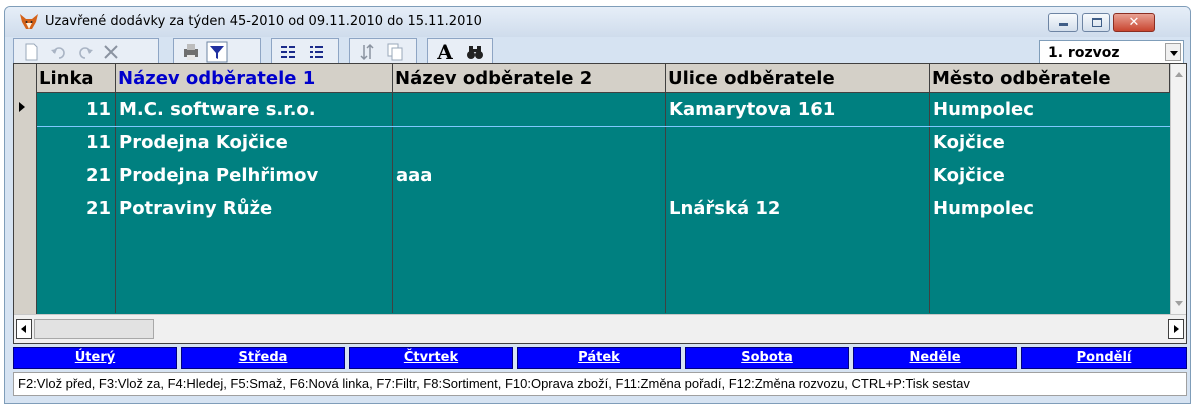 The width and height of the screenshot is (1197, 410). What do you see at coordinates (367, 52) in the screenshot?
I see `sort-icon` at bounding box center [367, 52].